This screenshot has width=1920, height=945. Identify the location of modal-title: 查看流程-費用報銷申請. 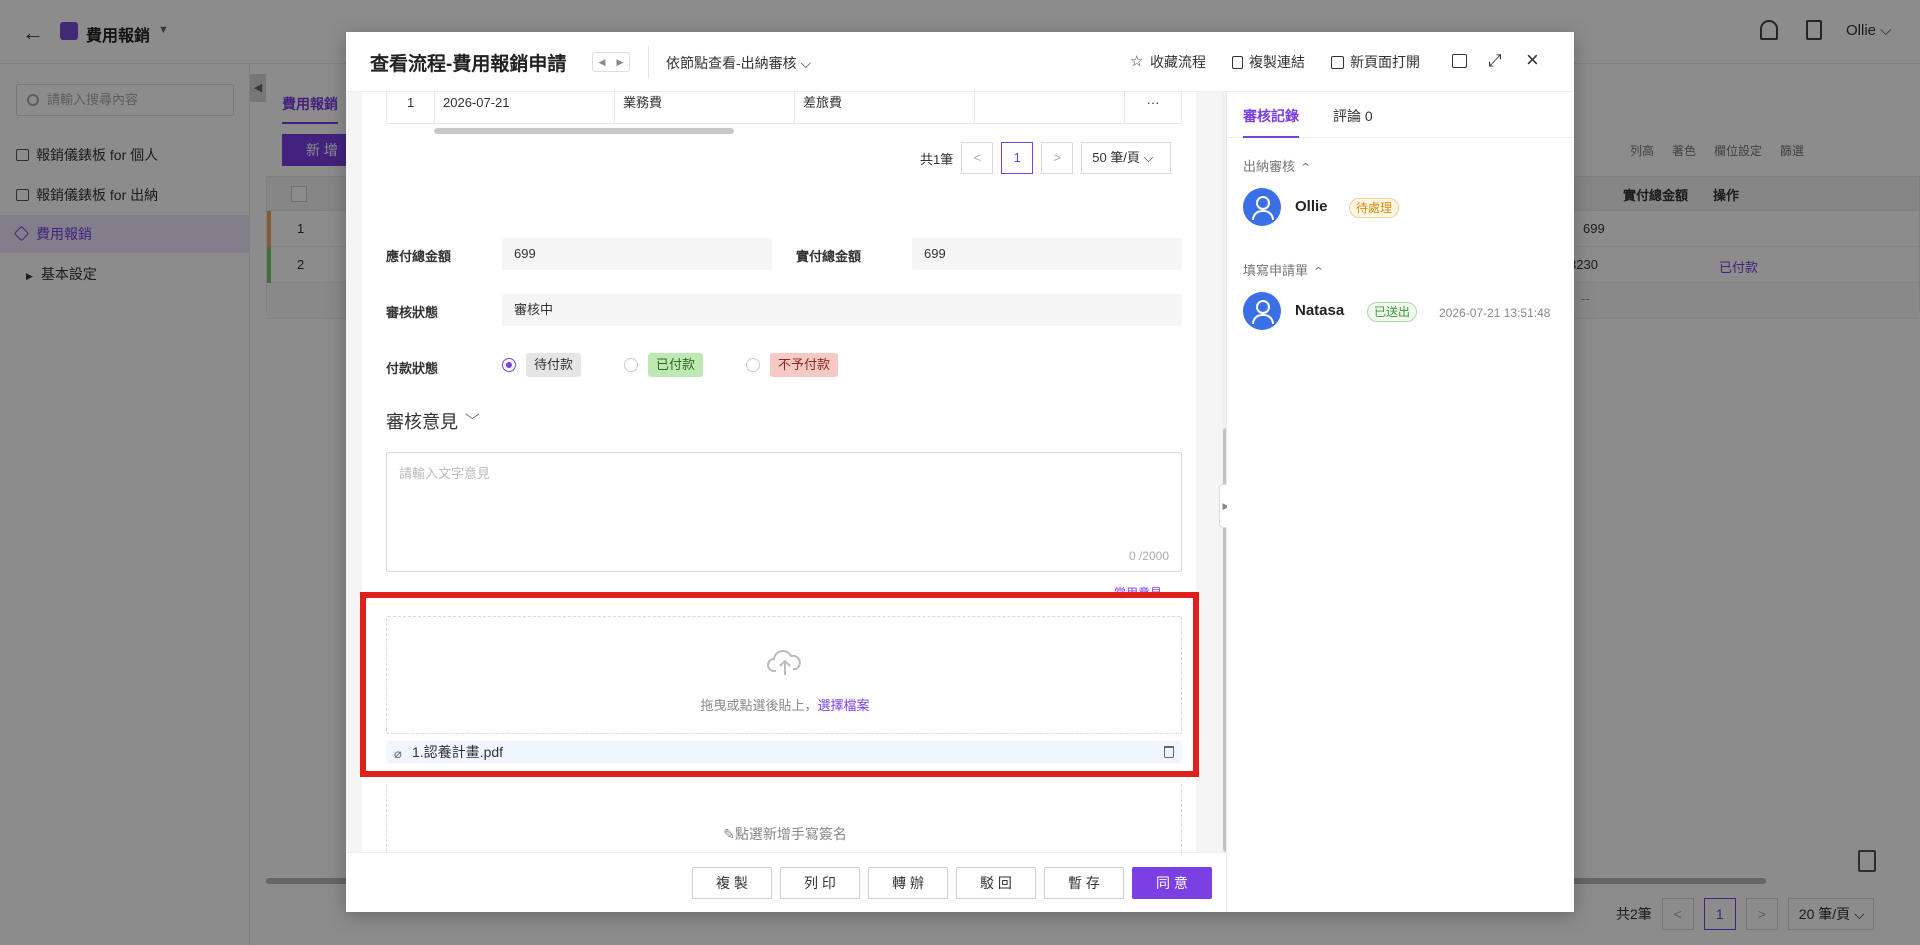
(468, 64).